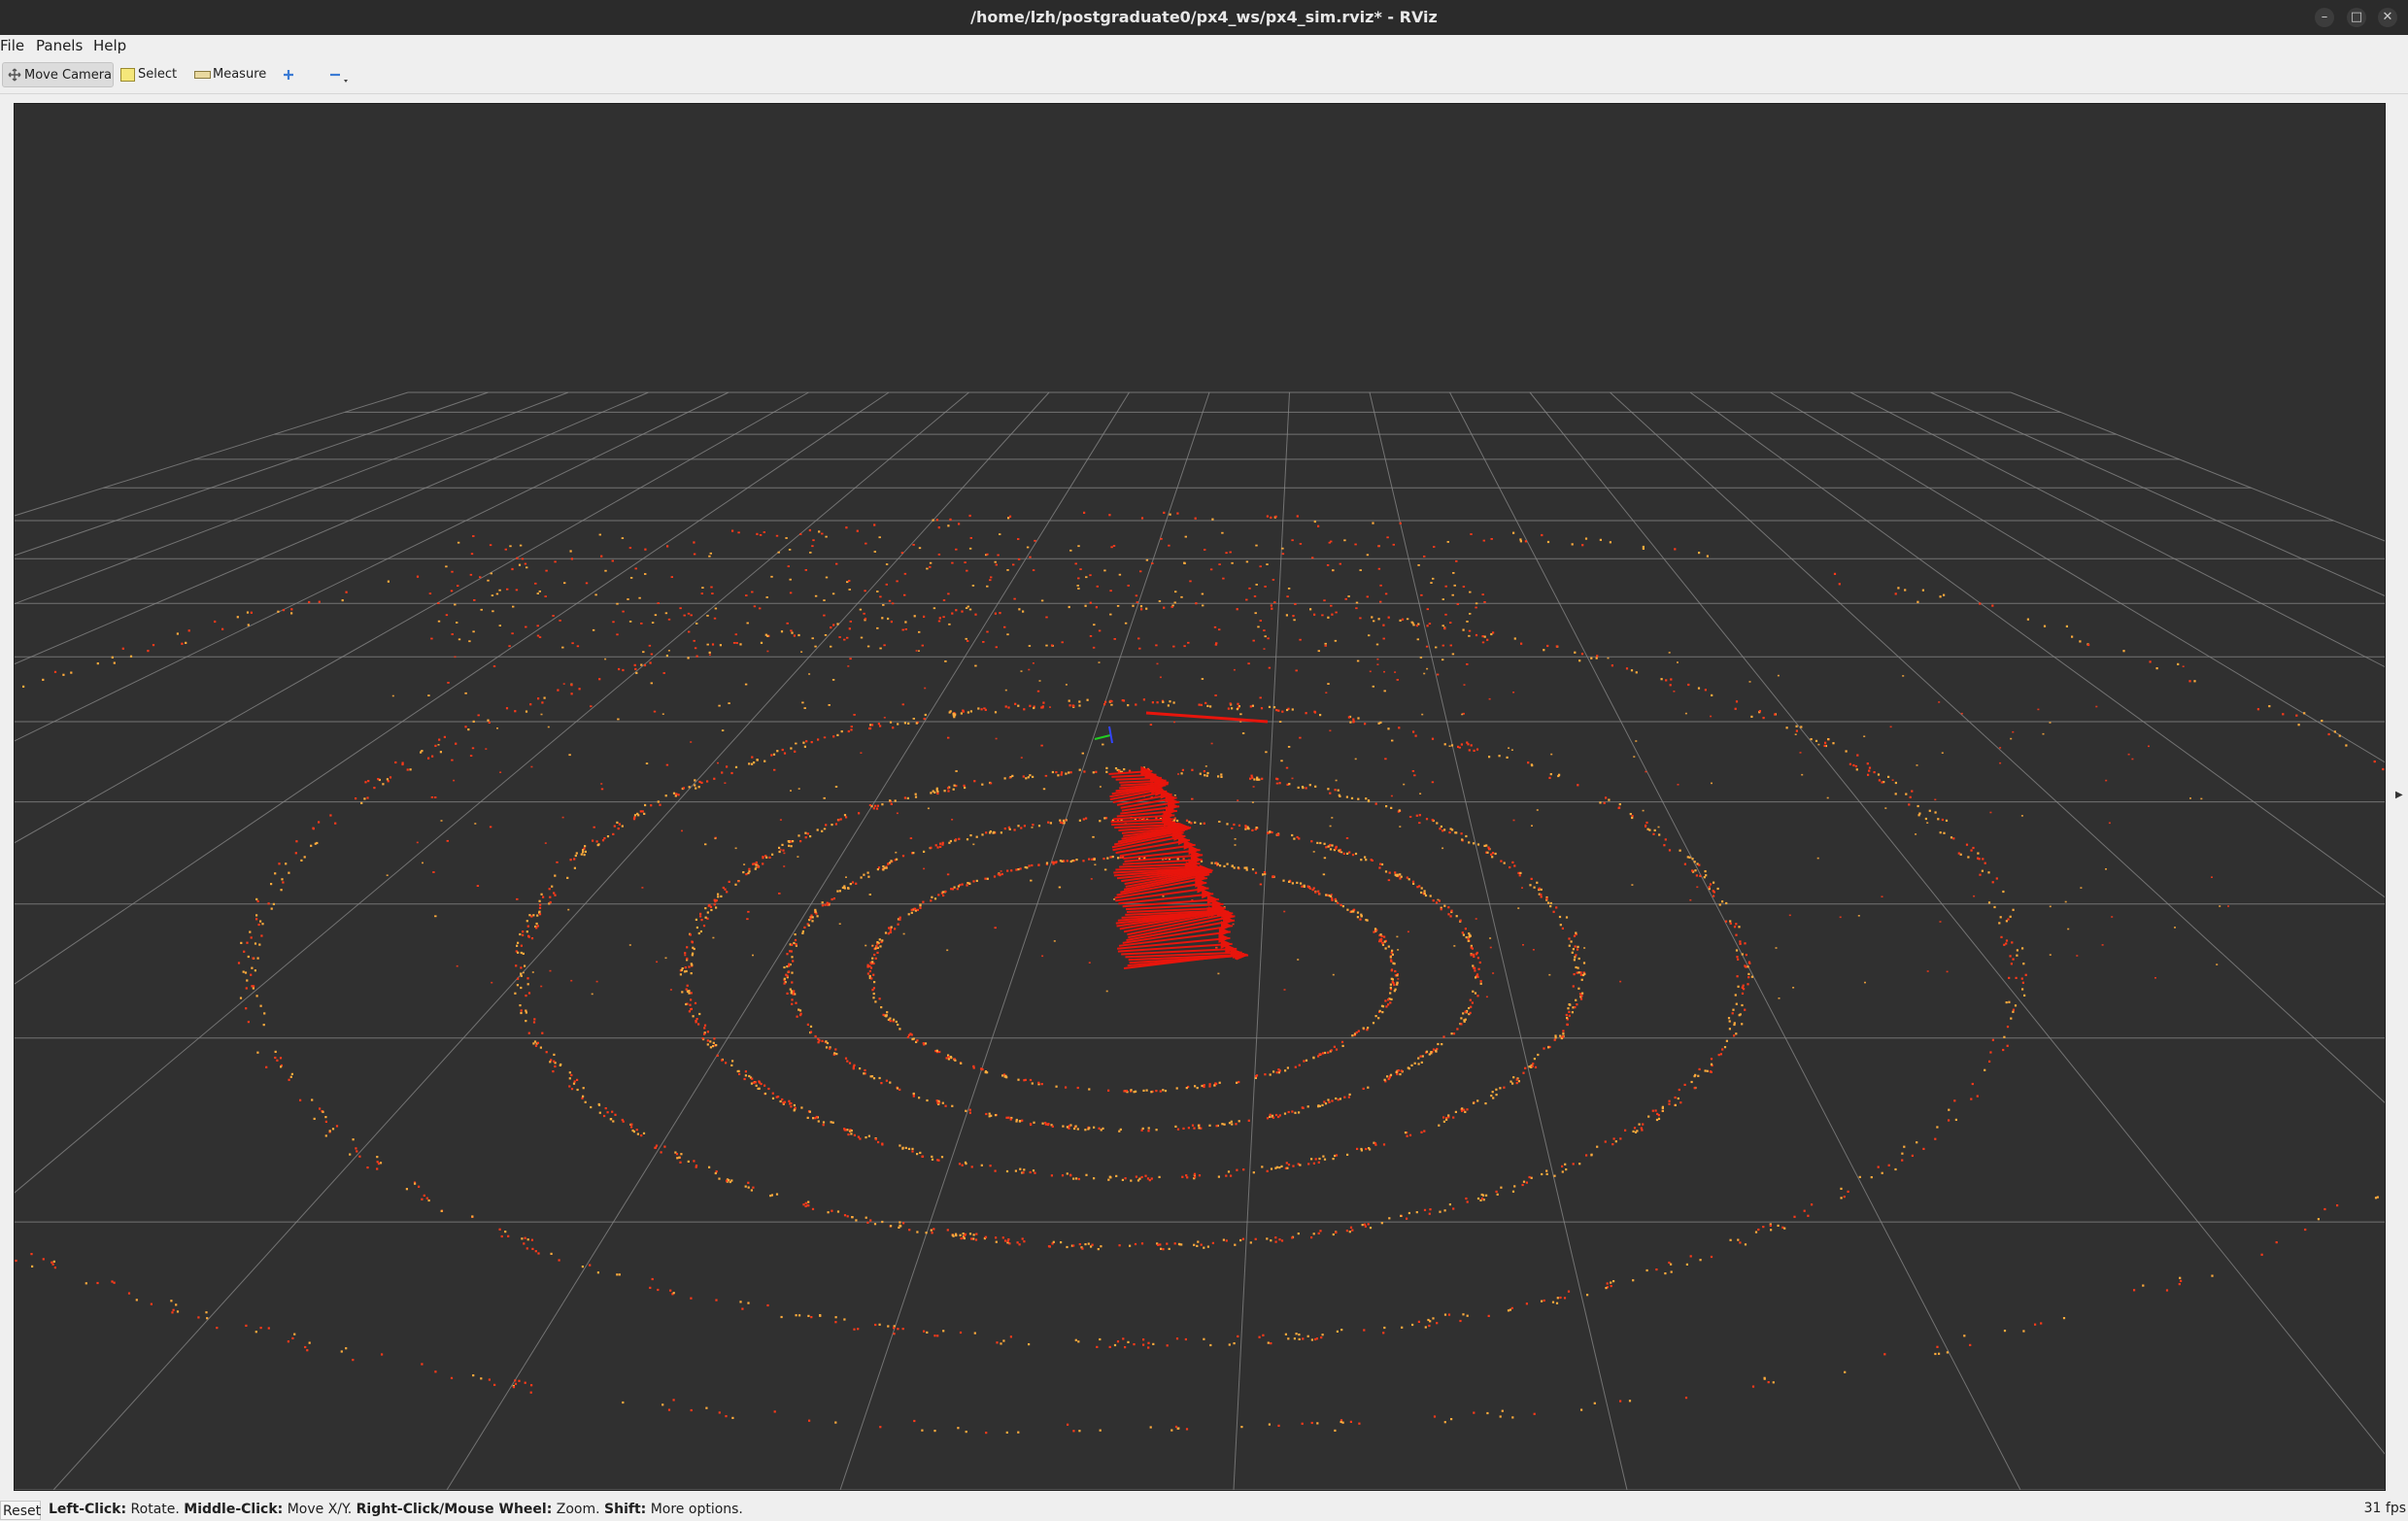  I want to click on hint-key-left: Left-Click:, so click(88, 1509).